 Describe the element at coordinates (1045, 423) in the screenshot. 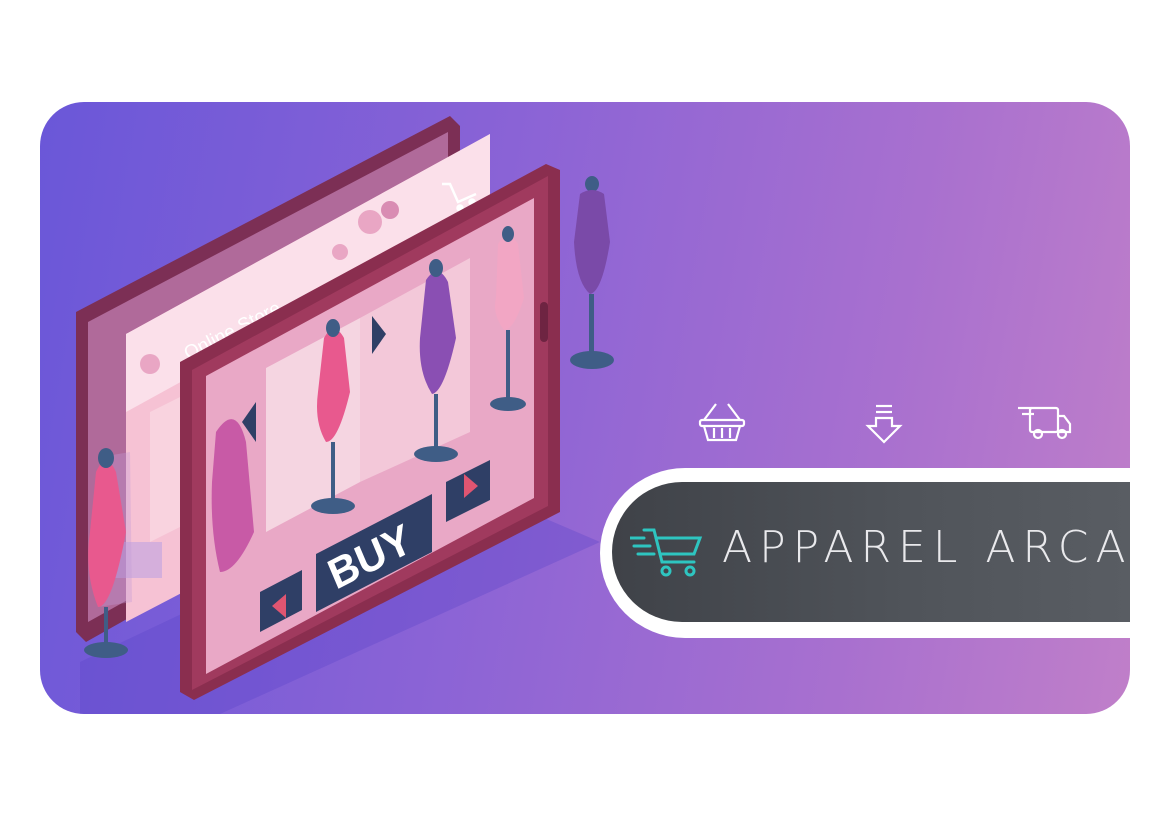

I see `delivery-truck-icon` at that location.